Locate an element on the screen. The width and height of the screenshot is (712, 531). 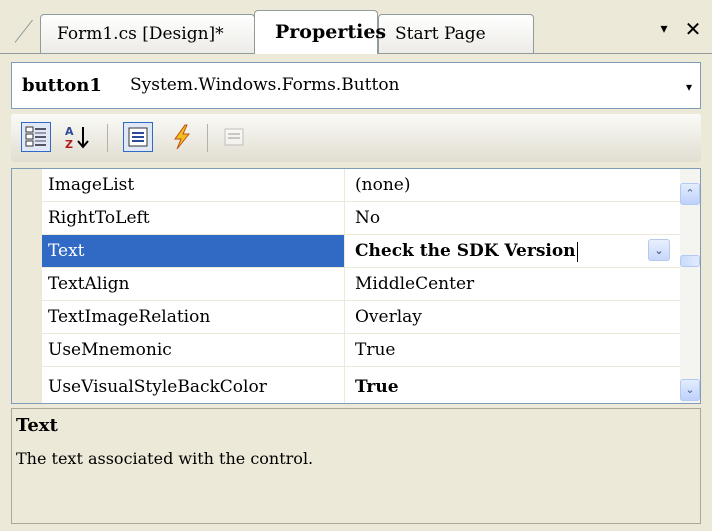
object-selector: button1 System.Windows.Forms.Button ▾ is located at coordinates (356, 85).